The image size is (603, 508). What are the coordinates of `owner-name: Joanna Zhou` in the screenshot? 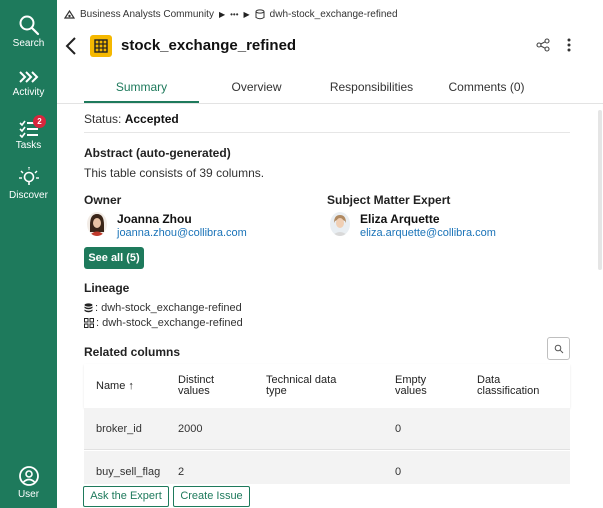 It's located at (154, 219).